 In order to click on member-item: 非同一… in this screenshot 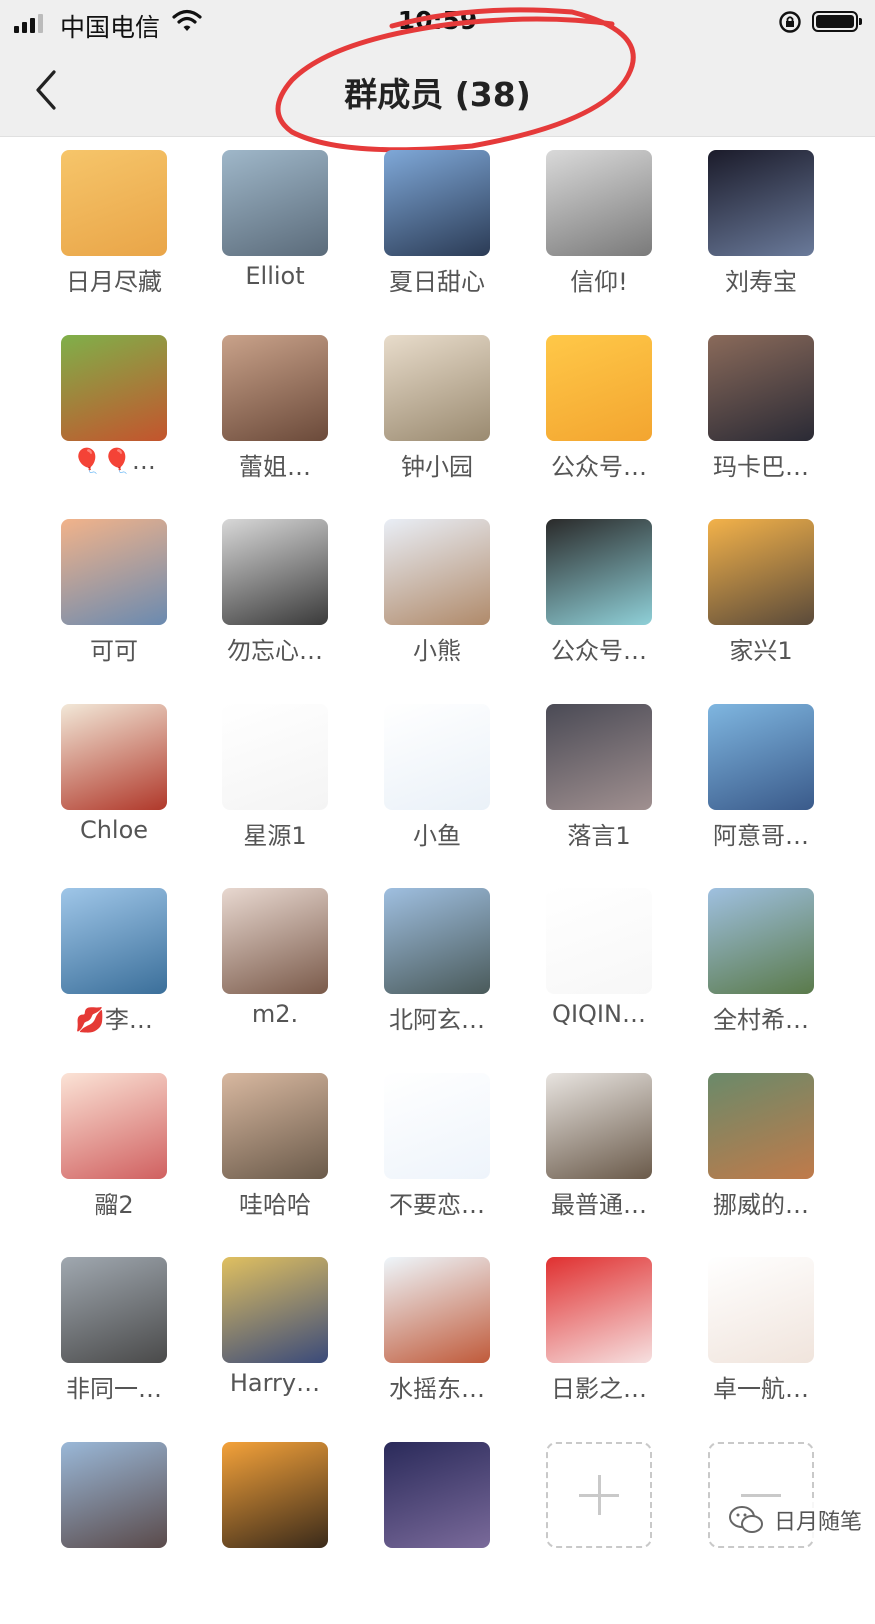, I will do `click(114, 1347)`.